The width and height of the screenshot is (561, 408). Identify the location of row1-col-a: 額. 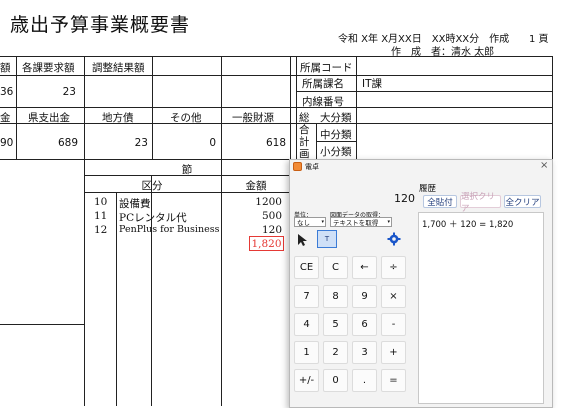
(5, 68).